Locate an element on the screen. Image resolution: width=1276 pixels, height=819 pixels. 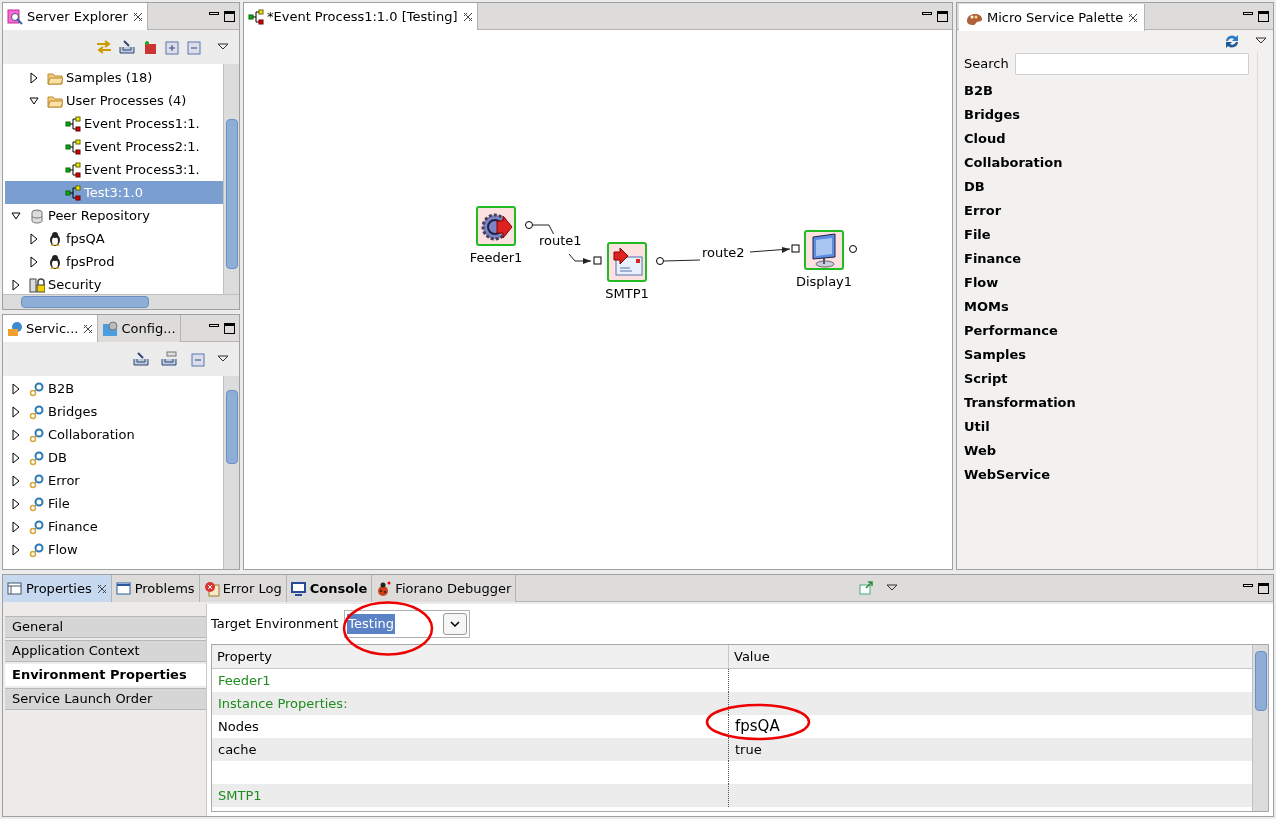
panel-tab: Properties is located at coordinates (57, 588).